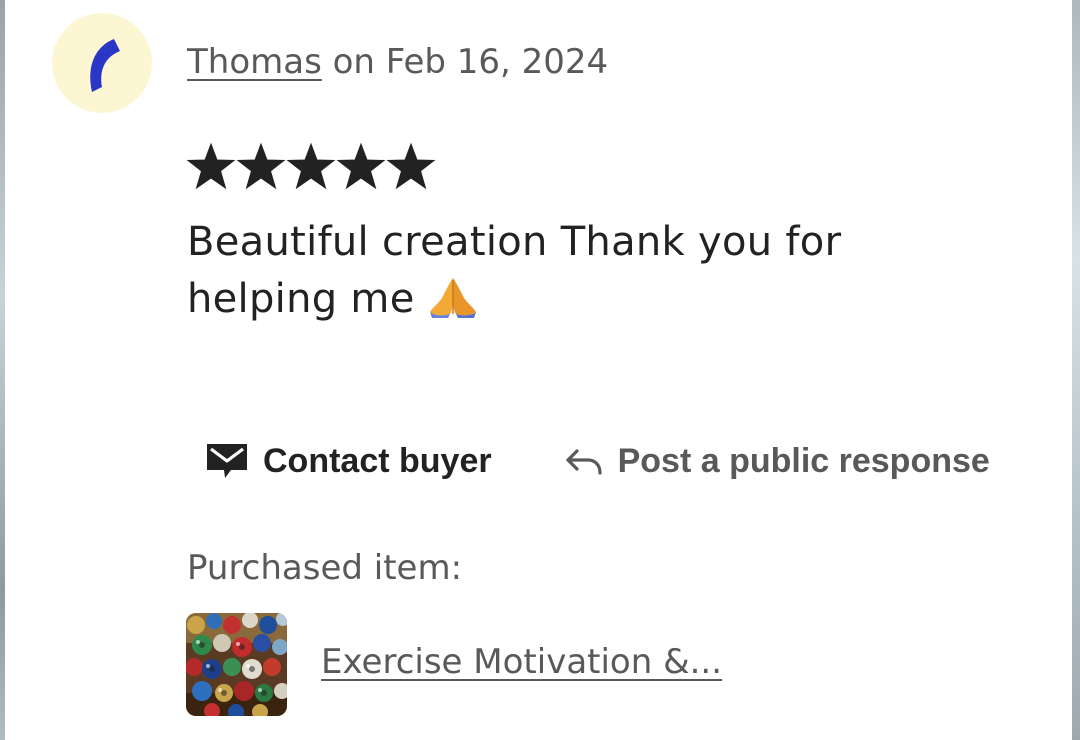 The width and height of the screenshot is (1080, 740). I want to click on folded-hands-icon, so click(452, 298).